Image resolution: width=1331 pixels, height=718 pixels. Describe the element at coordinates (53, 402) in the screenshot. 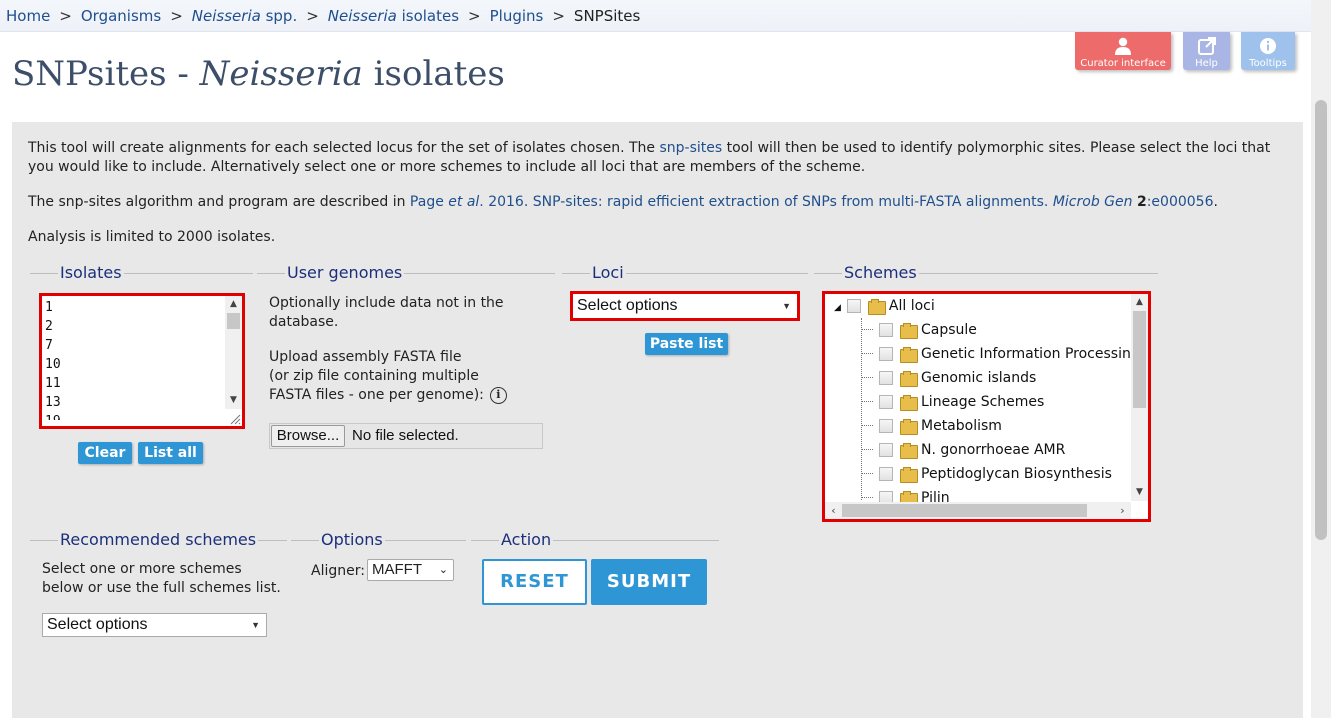

I see `isolate-id: 13` at that location.